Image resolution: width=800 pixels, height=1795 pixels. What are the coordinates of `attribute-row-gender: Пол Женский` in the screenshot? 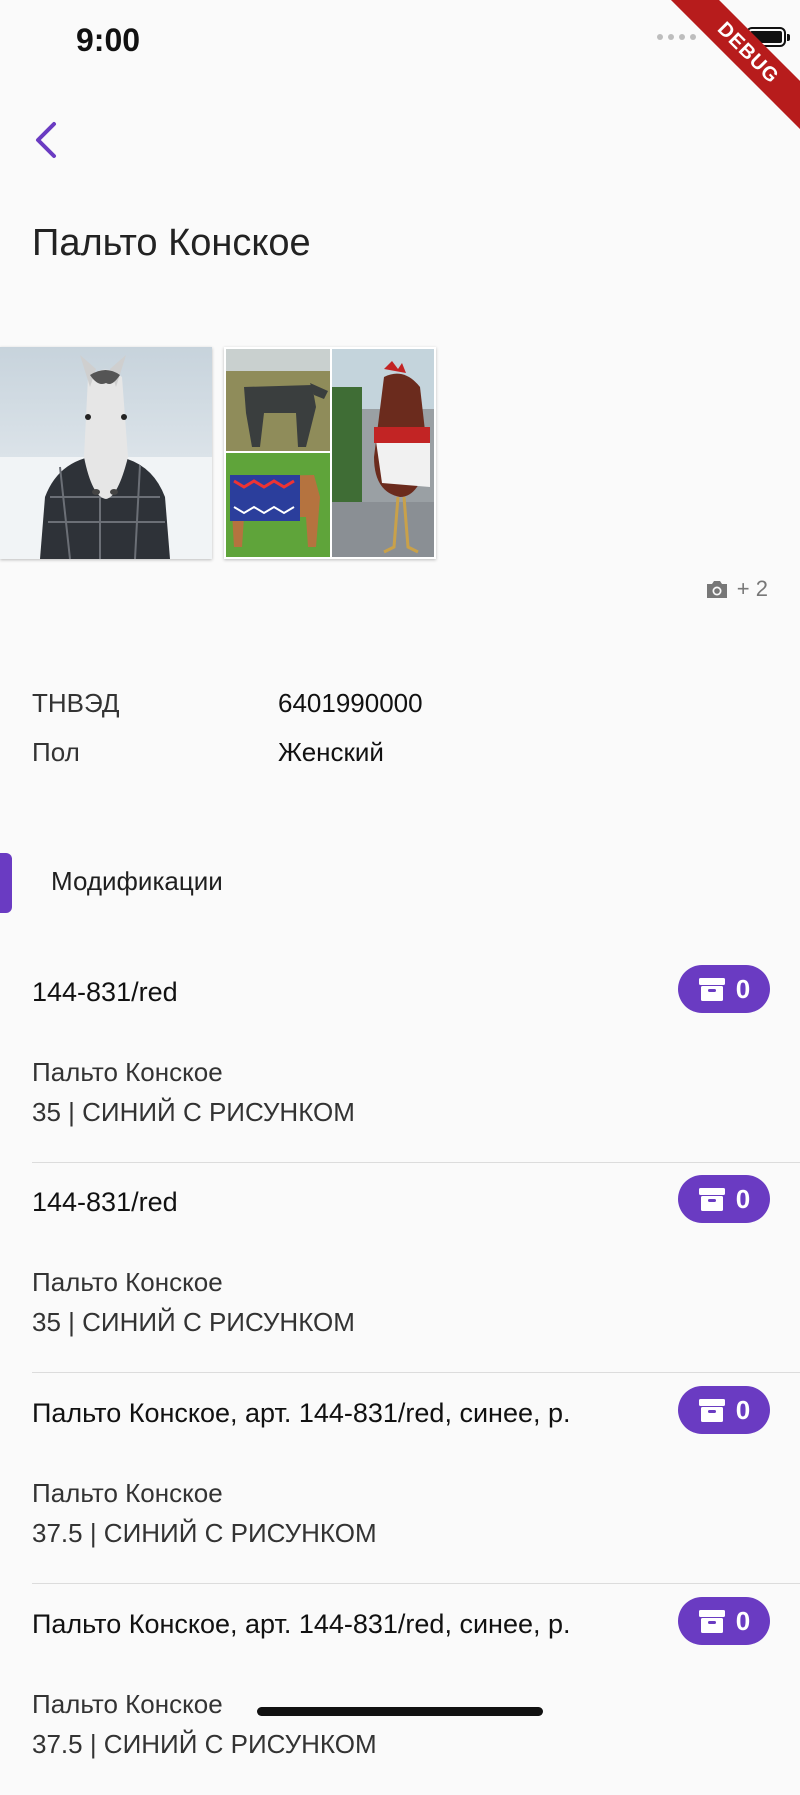 It's located at (208, 752).